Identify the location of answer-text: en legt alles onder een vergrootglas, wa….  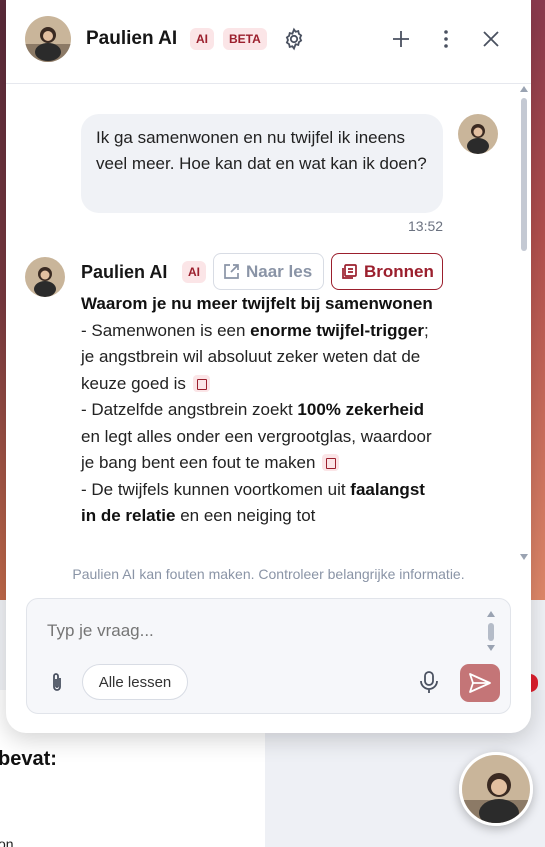
(256, 449).